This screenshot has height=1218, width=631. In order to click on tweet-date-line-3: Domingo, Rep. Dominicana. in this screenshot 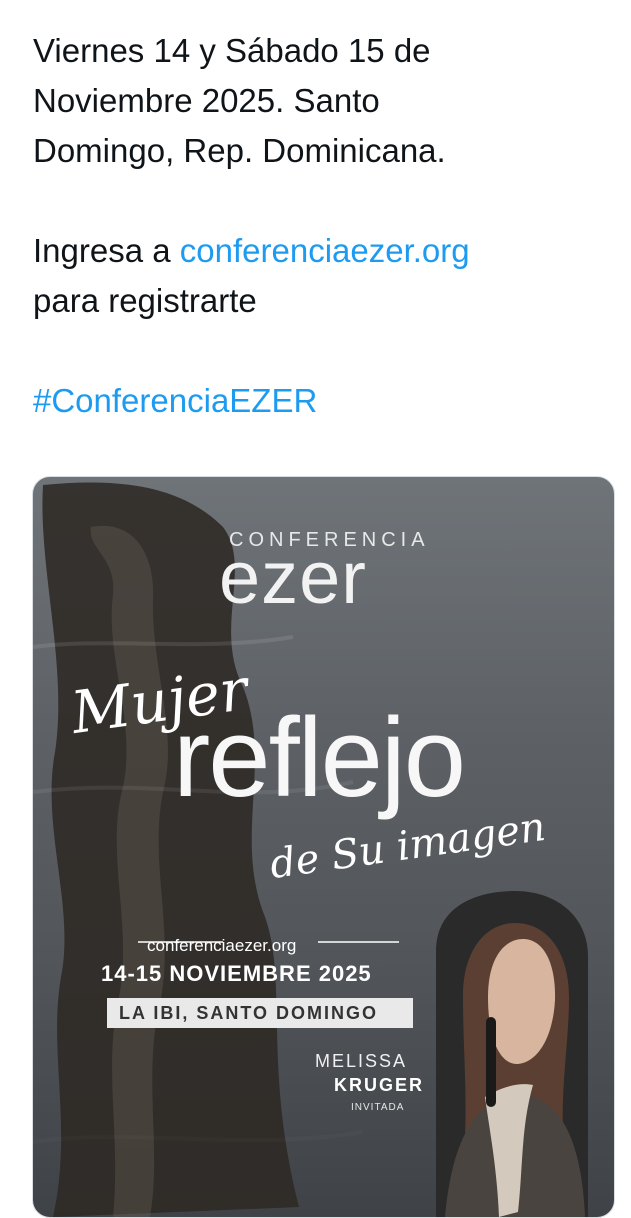, I will do `click(239, 150)`.